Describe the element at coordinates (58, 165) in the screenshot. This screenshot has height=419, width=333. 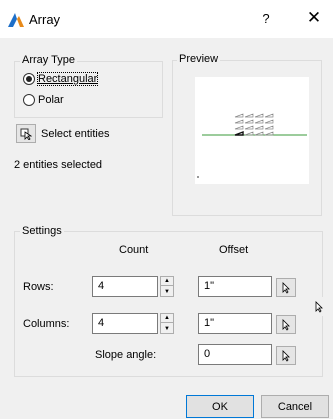
I see `selection-status: 2 entities selected` at that location.